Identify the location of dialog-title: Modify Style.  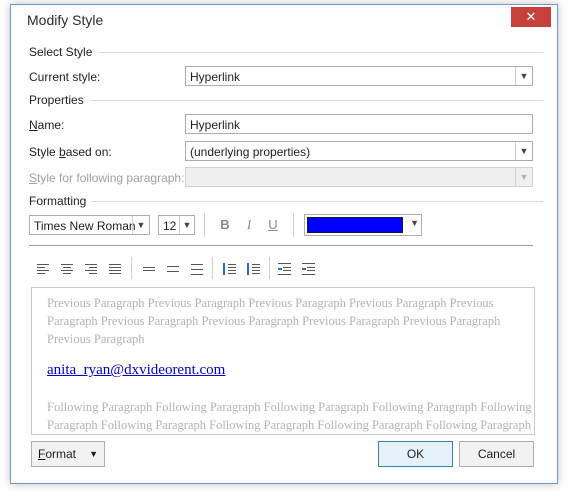
(65, 20).